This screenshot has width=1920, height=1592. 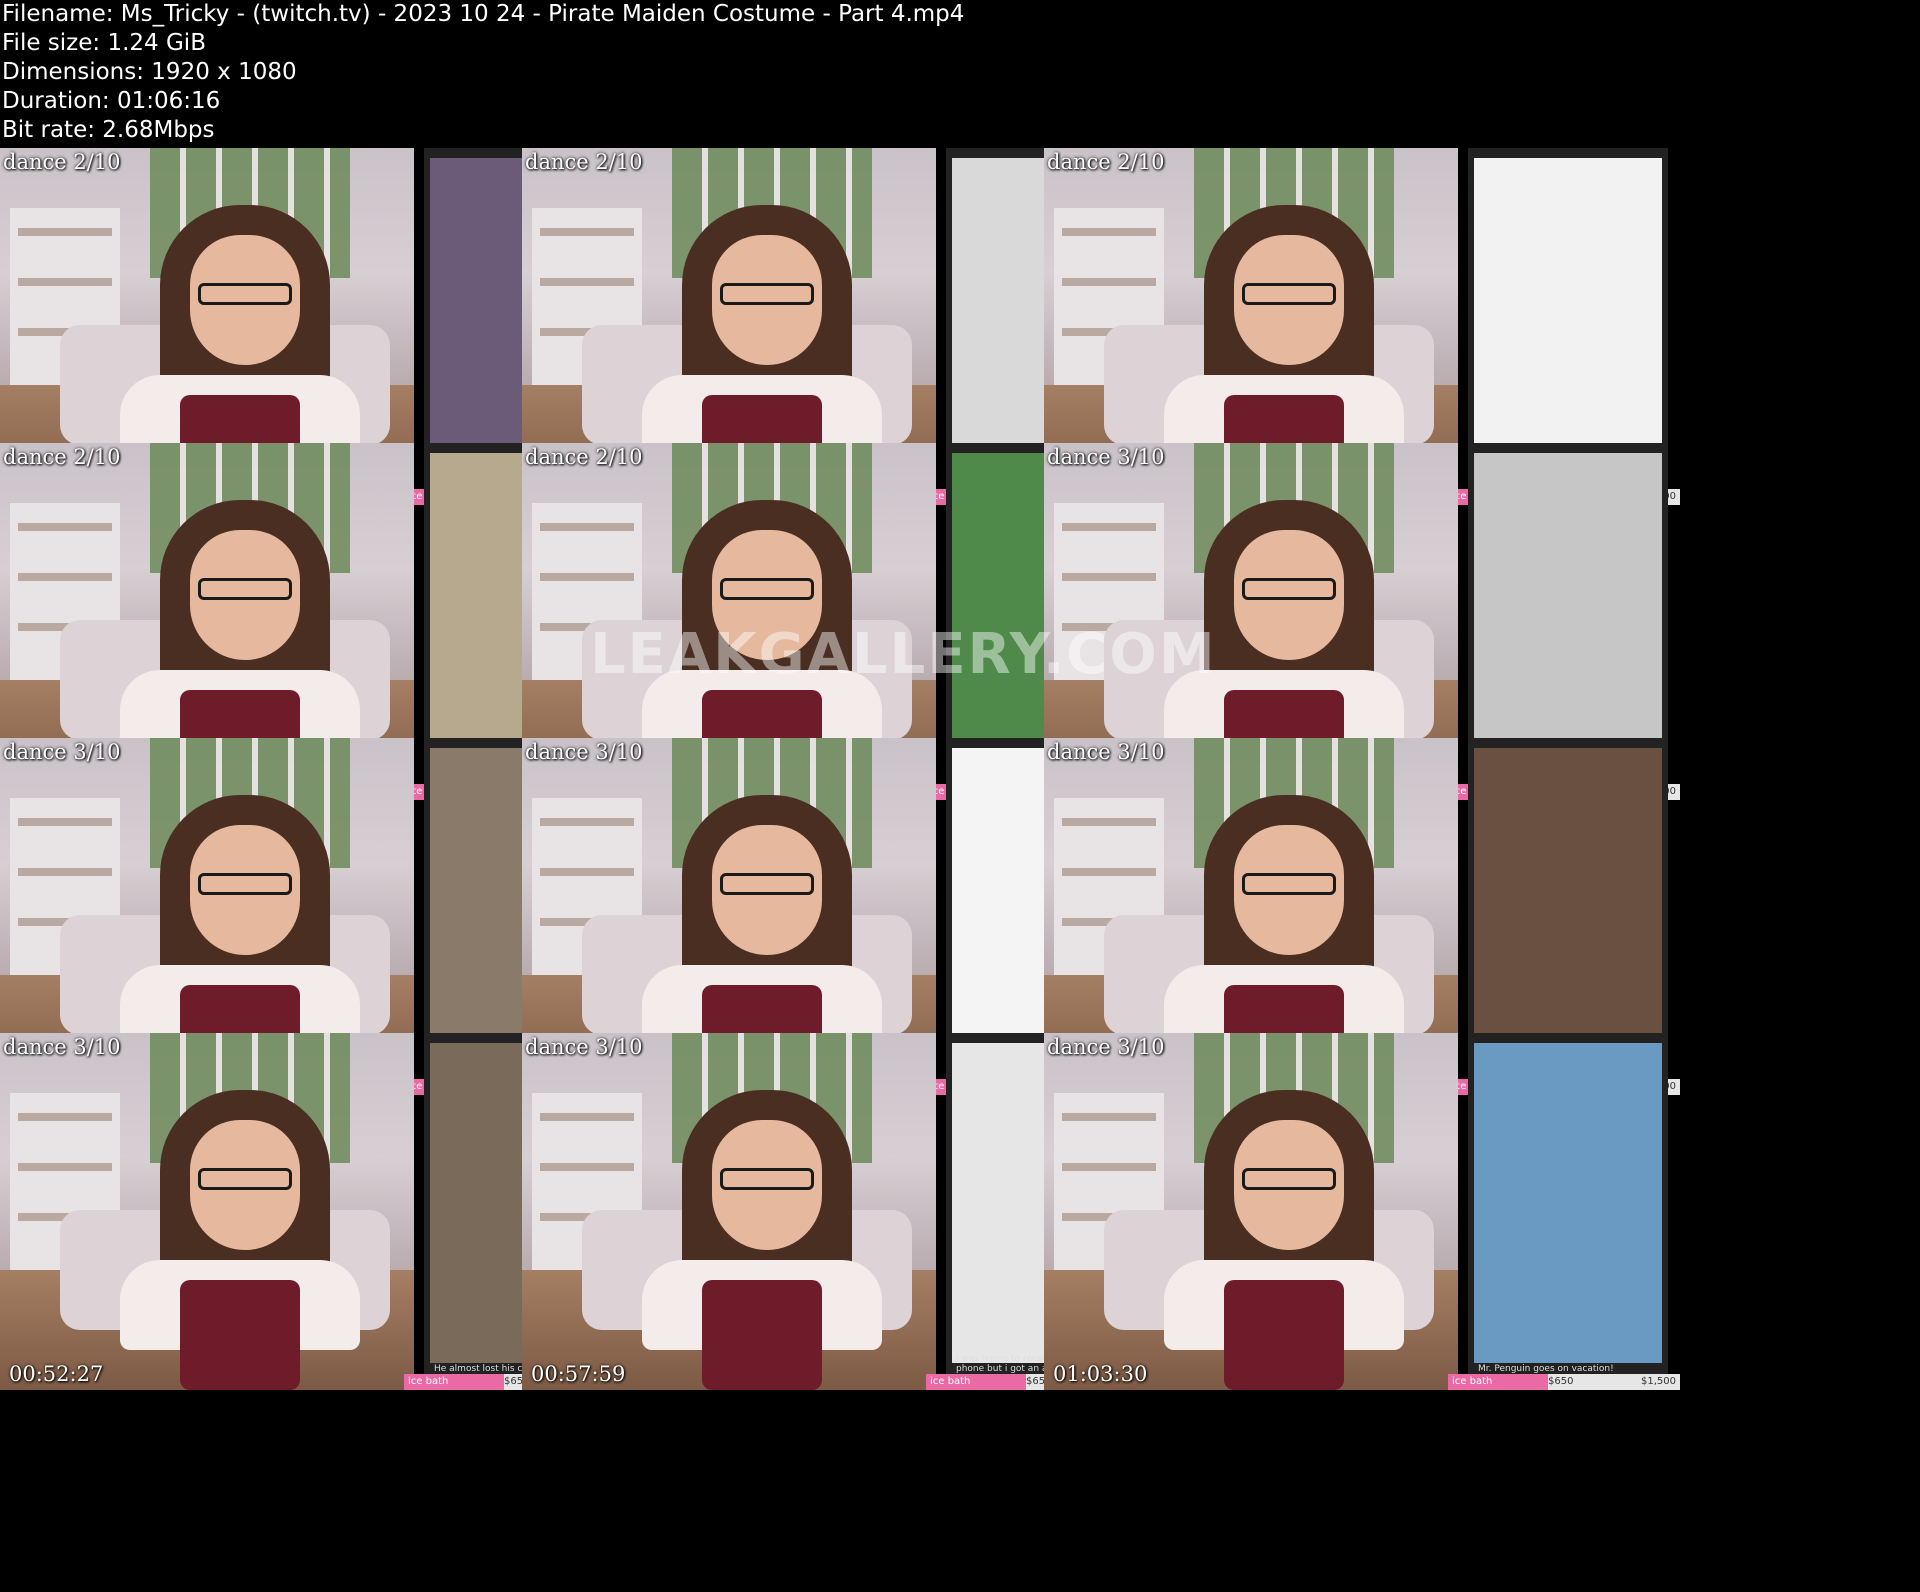 What do you see at coordinates (903, 654) in the screenshot?
I see `watermark: LEAKGALLERY.COM` at bounding box center [903, 654].